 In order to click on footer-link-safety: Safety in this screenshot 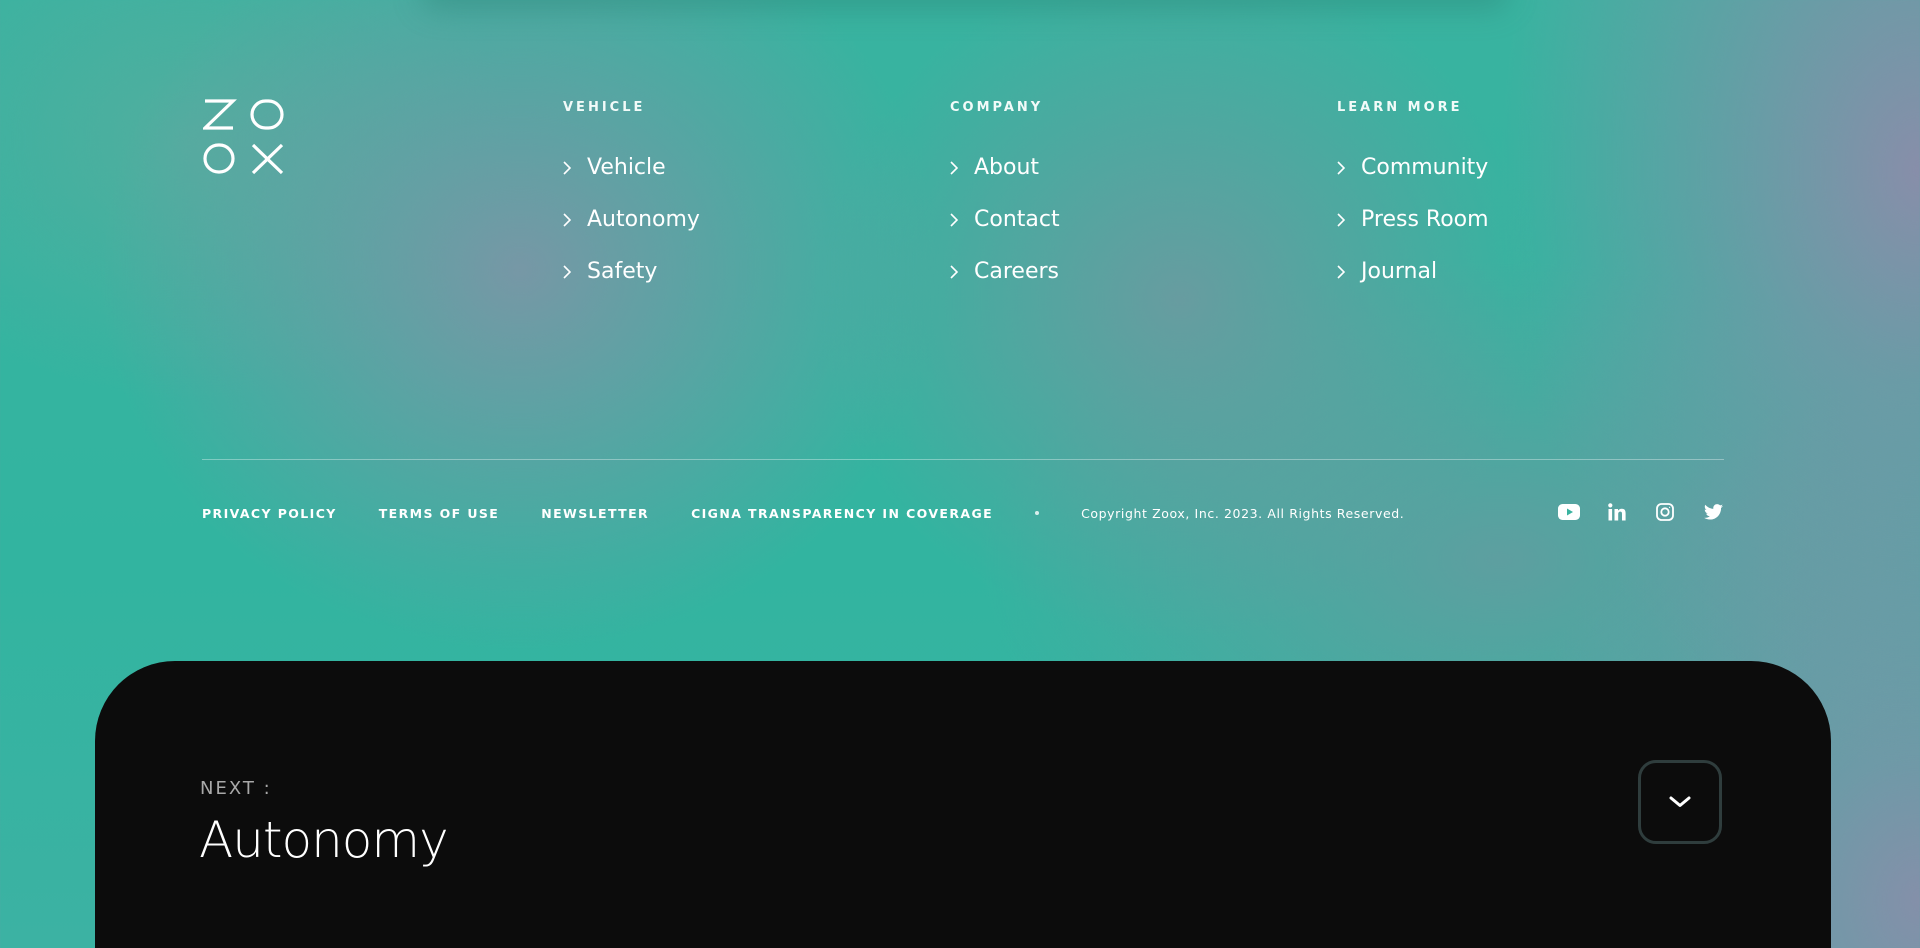, I will do `click(631, 272)`.